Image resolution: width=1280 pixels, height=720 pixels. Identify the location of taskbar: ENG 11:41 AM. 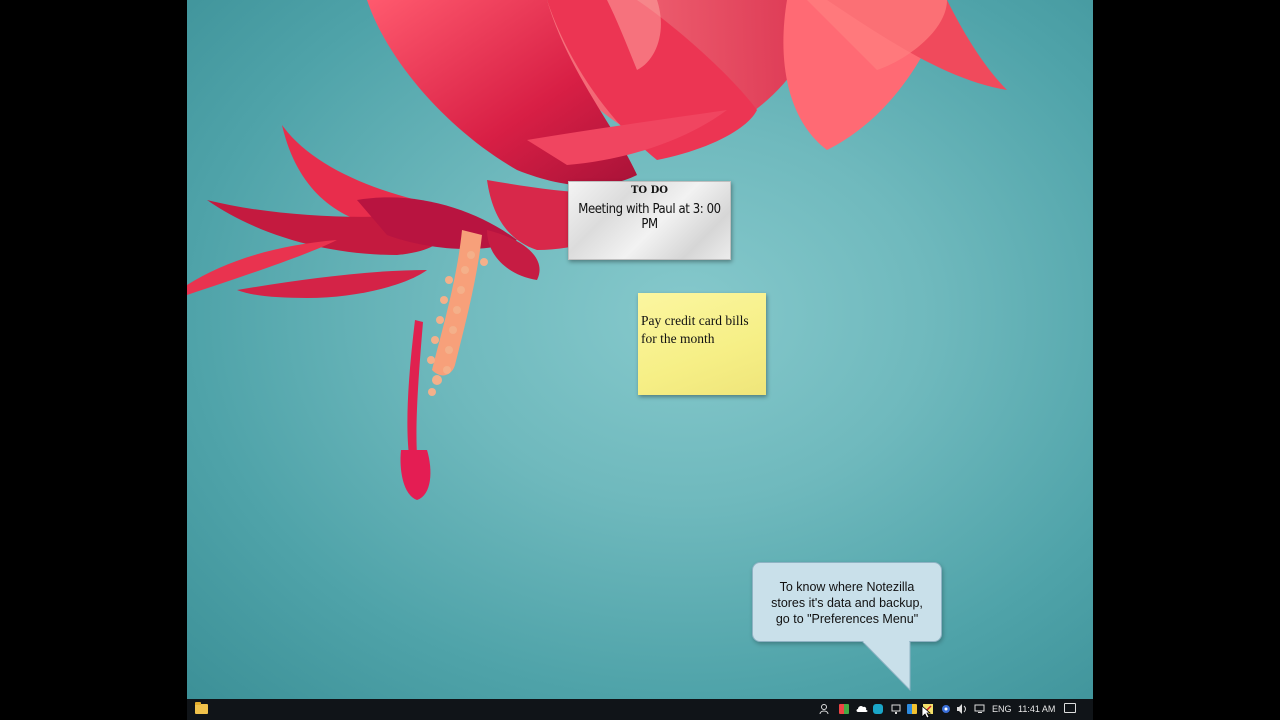
(640, 709).